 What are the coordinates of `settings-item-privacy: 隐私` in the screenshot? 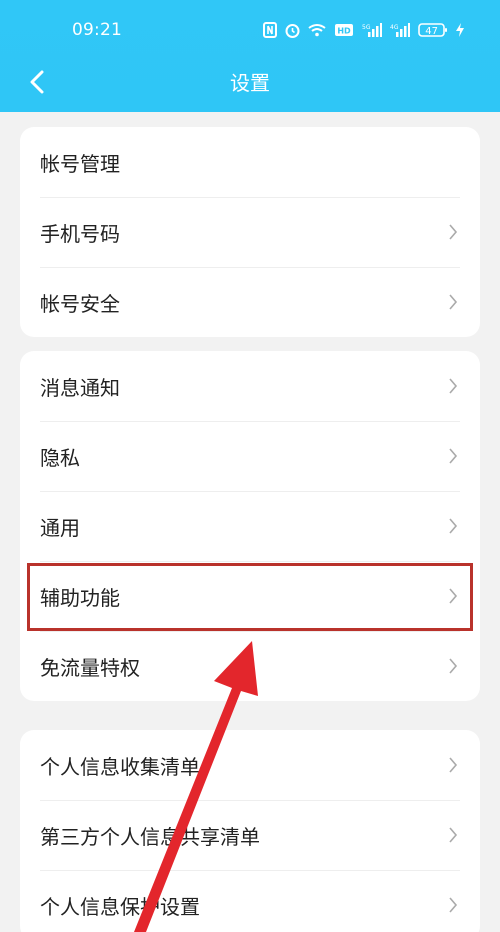 It's located at (250, 456).